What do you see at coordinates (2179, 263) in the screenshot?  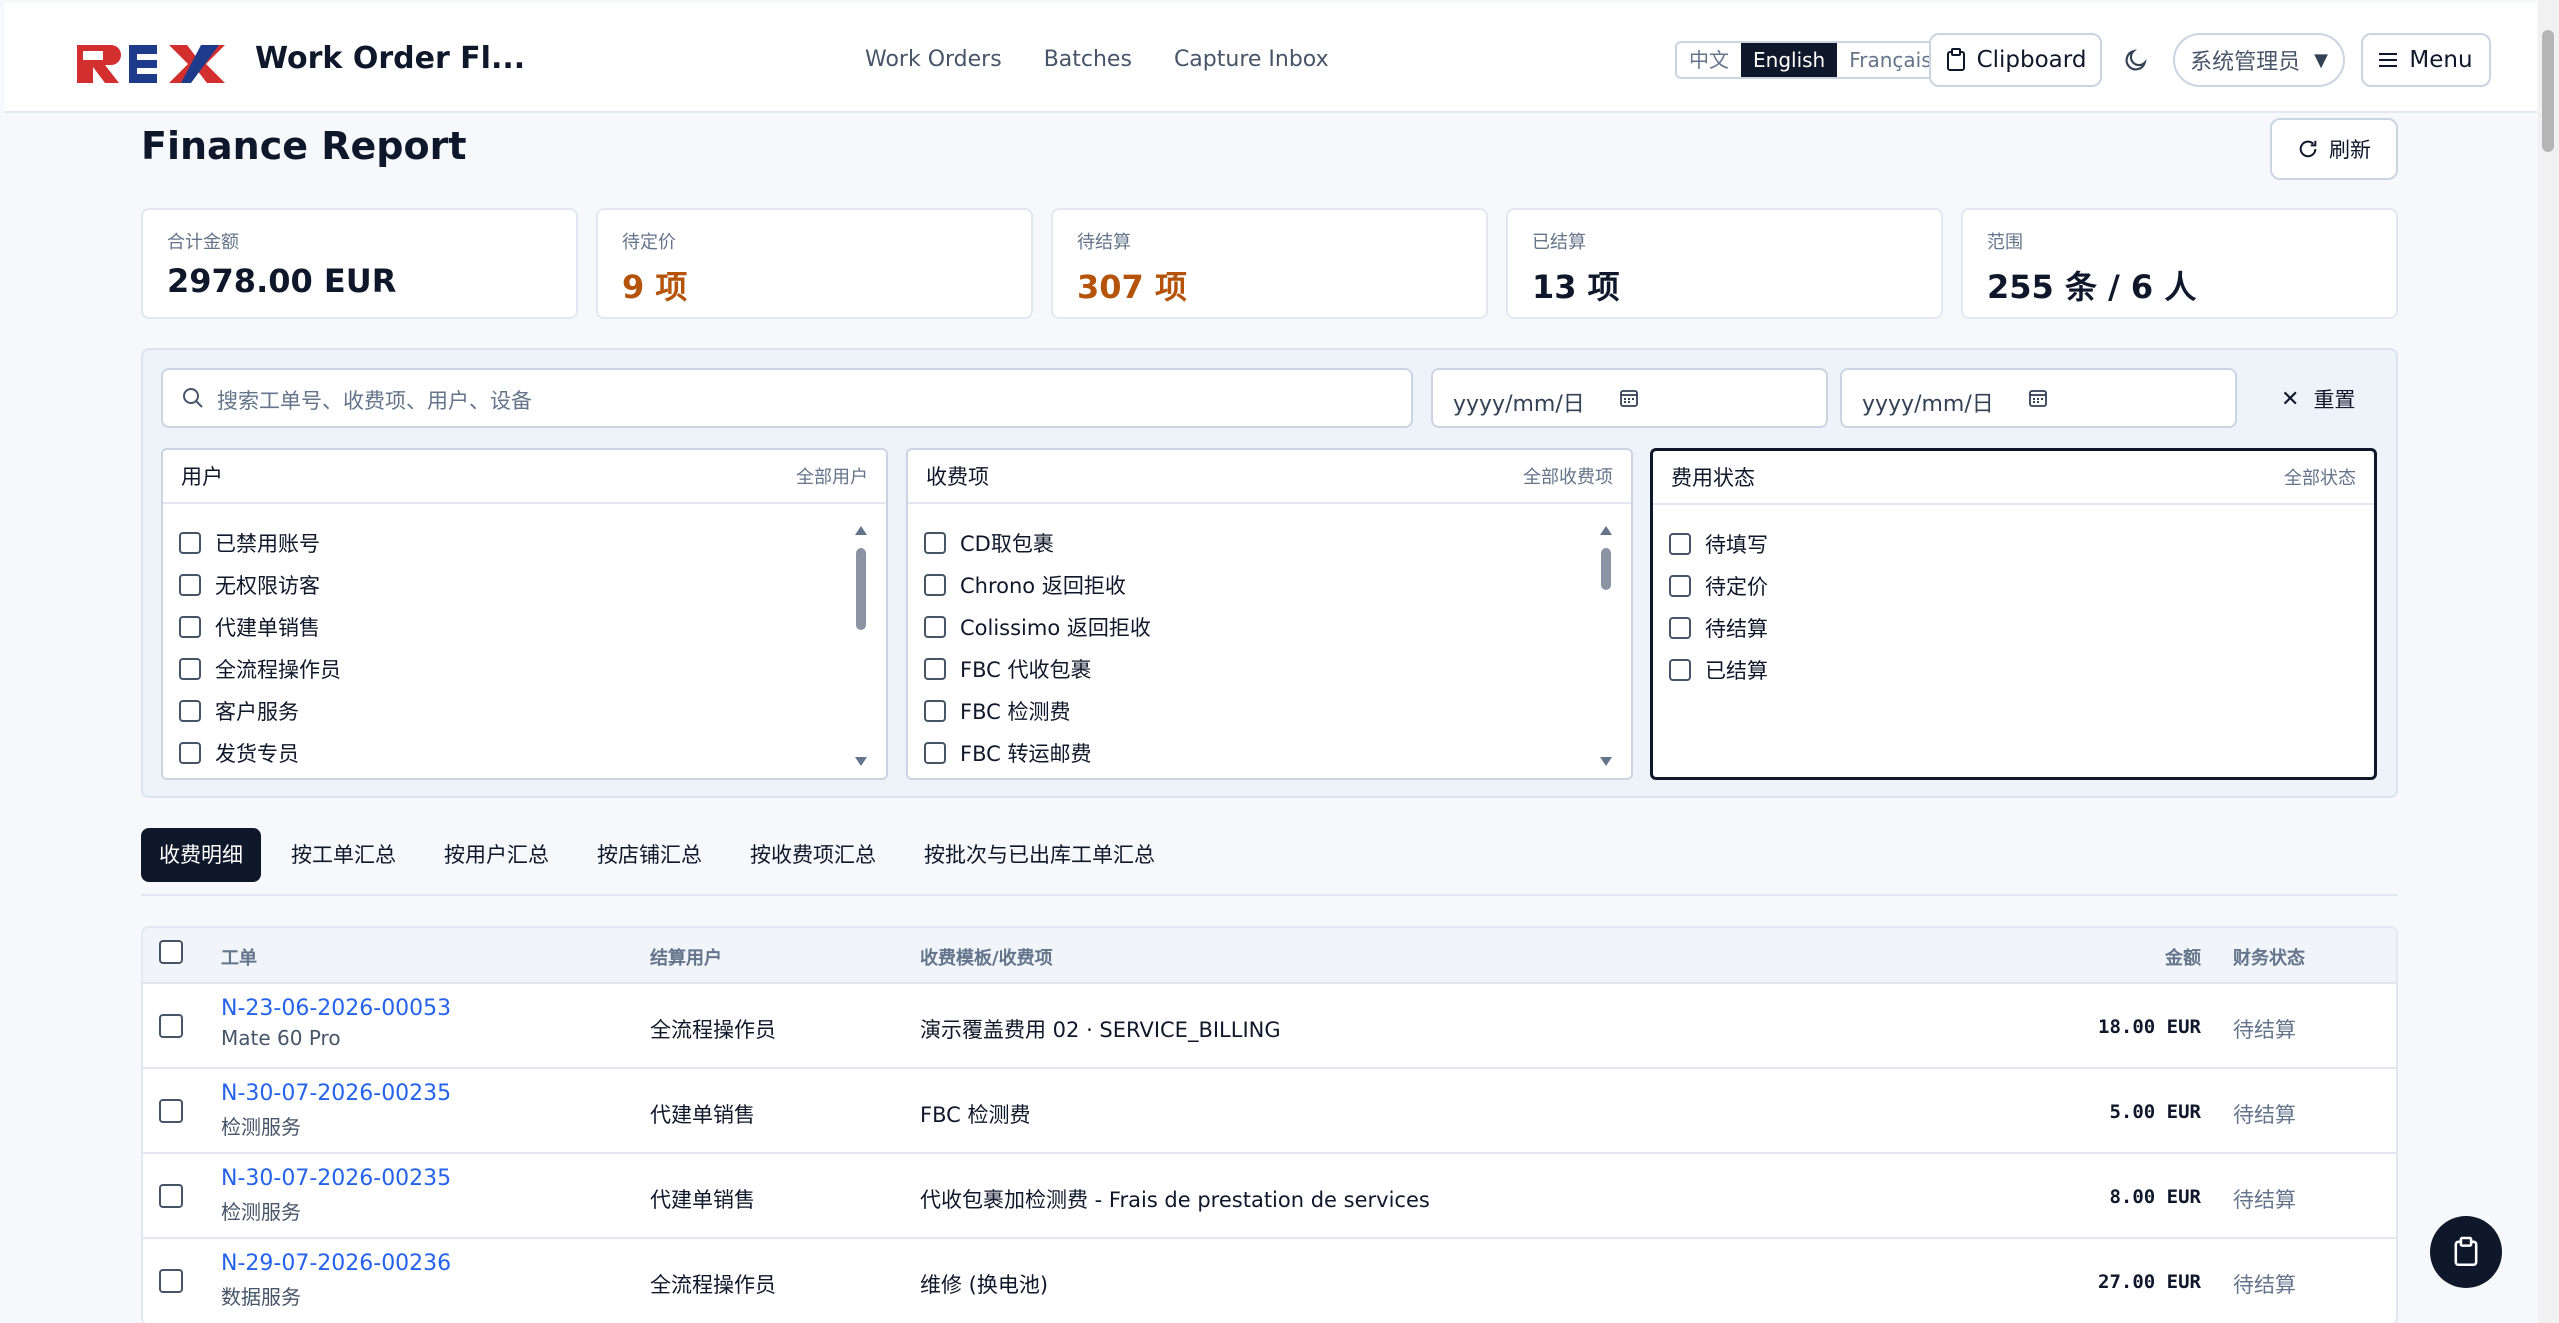 I see `stat-card-range: 范围 255 条 / 6 人` at bounding box center [2179, 263].